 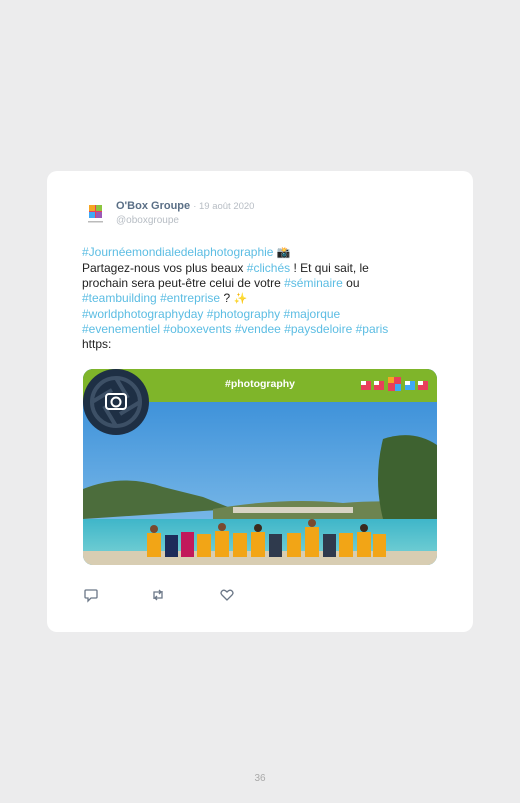 I want to click on tweet-text-fragment: Partagez-nous vos plus beaux, so click(x=164, y=268).